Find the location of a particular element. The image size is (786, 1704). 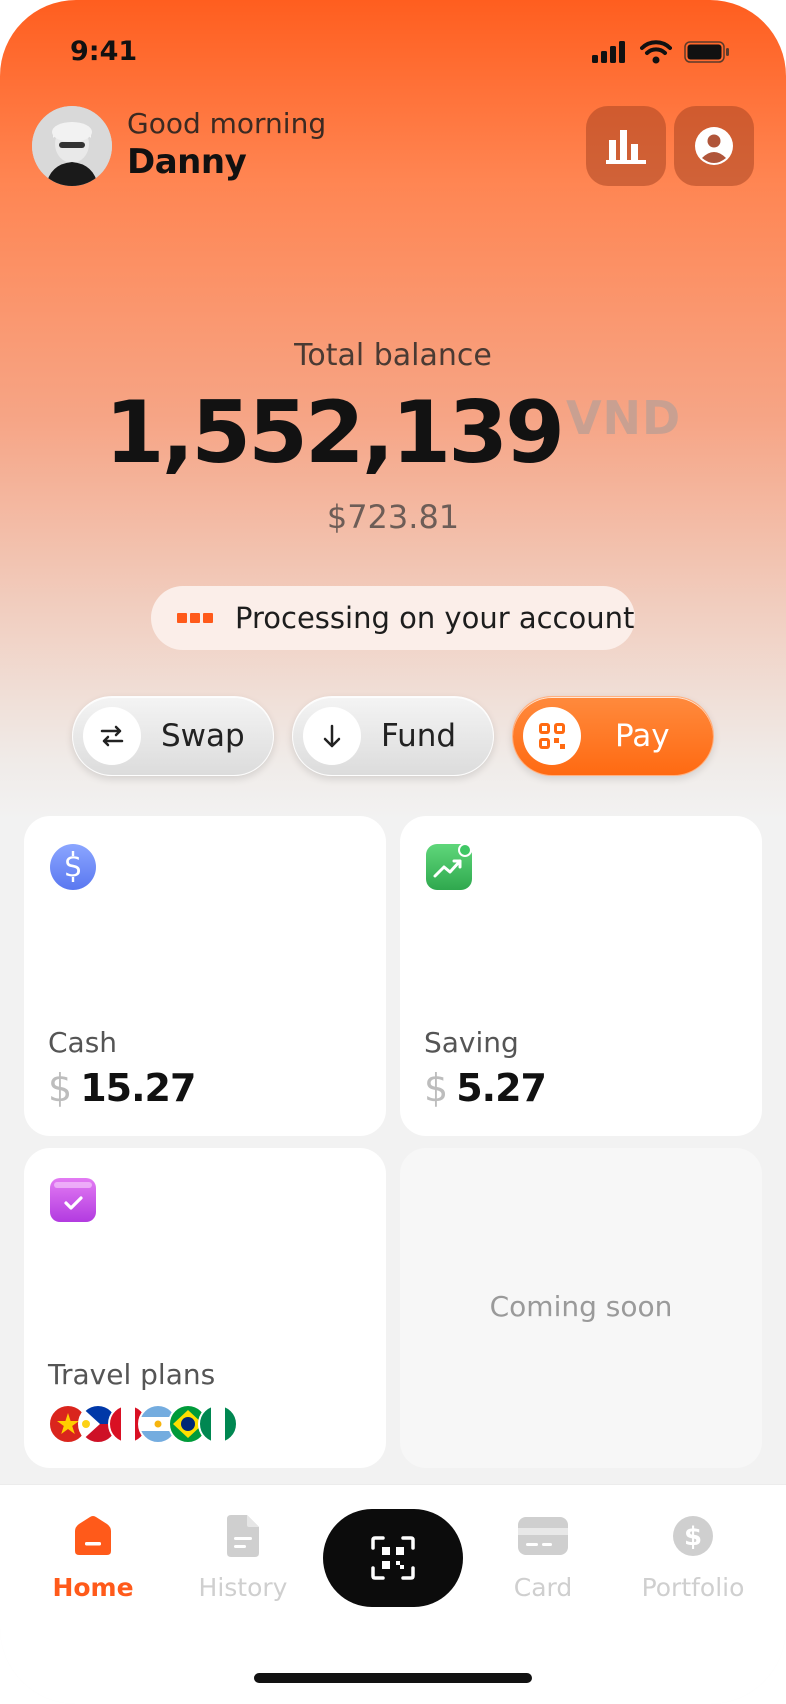

balance-amount: 1,552,139 is located at coordinates (334, 433).